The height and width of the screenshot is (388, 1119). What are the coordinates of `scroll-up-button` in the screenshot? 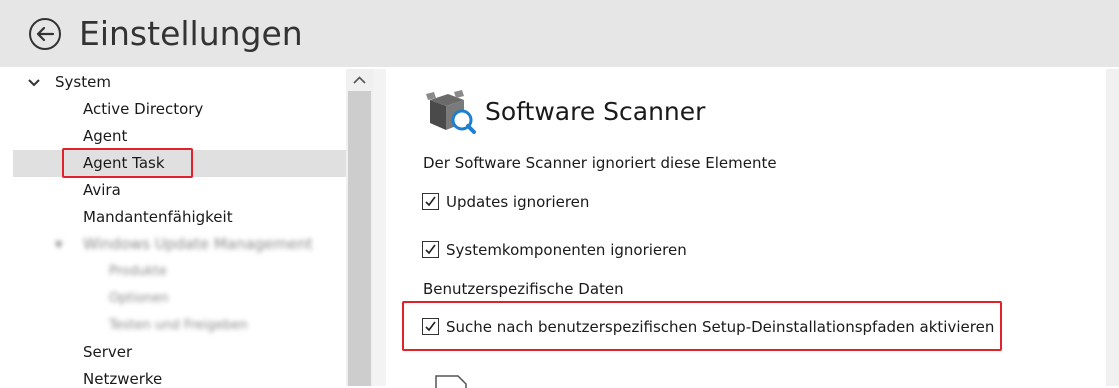 It's located at (359, 80).